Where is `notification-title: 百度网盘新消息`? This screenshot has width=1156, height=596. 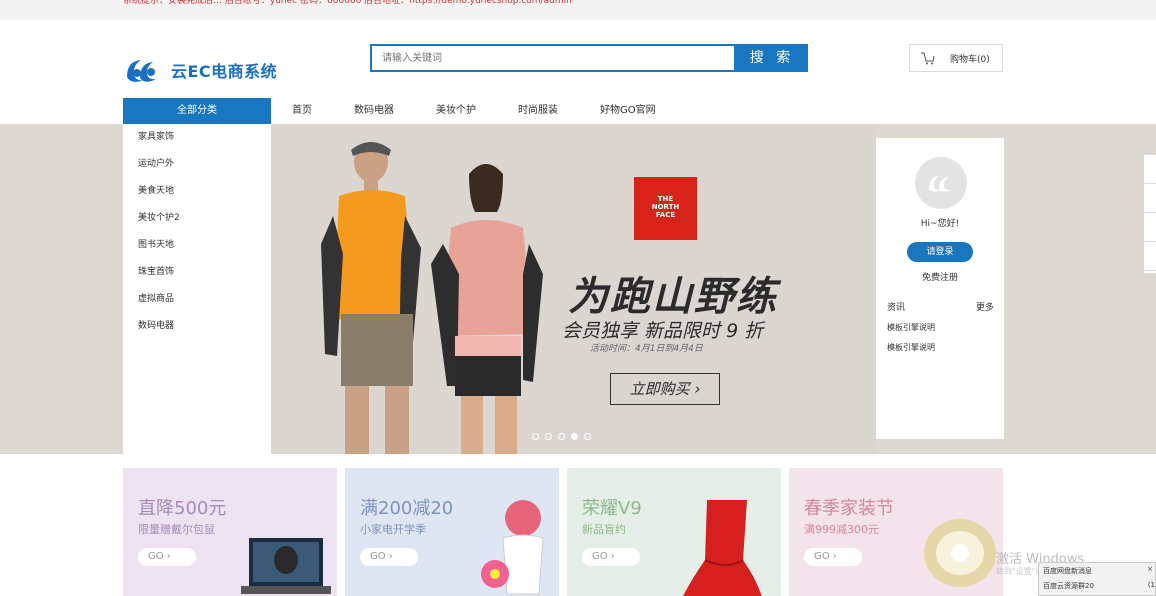
notification-title: 百度网盘新消息 is located at coordinates (1067, 571).